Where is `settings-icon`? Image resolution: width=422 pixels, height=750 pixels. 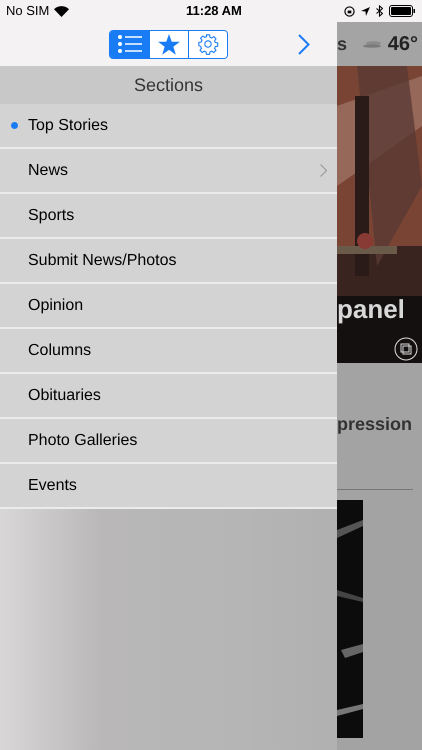
settings-icon is located at coordinates (208, 44).